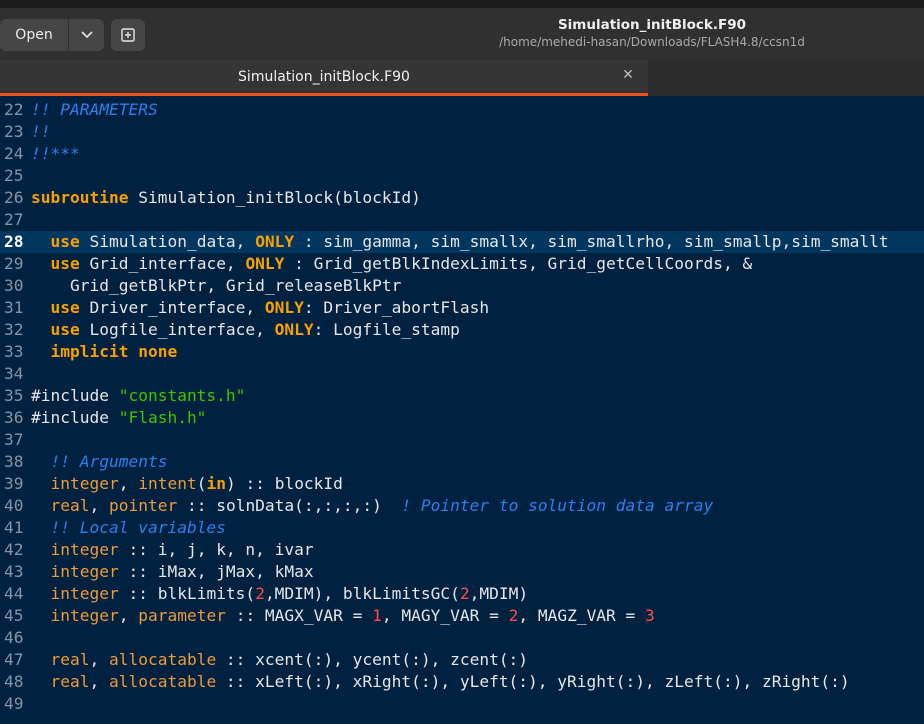 This screenshot has width=924, height=724. I want to click on code-token-pre: #include, so click(75, 395).